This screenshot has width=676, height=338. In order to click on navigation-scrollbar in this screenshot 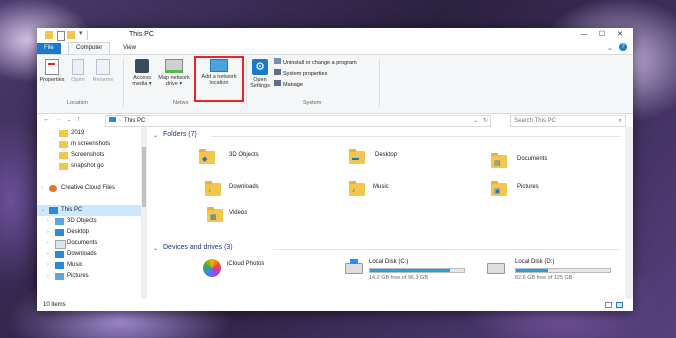, I will do `click(144, 213)`.